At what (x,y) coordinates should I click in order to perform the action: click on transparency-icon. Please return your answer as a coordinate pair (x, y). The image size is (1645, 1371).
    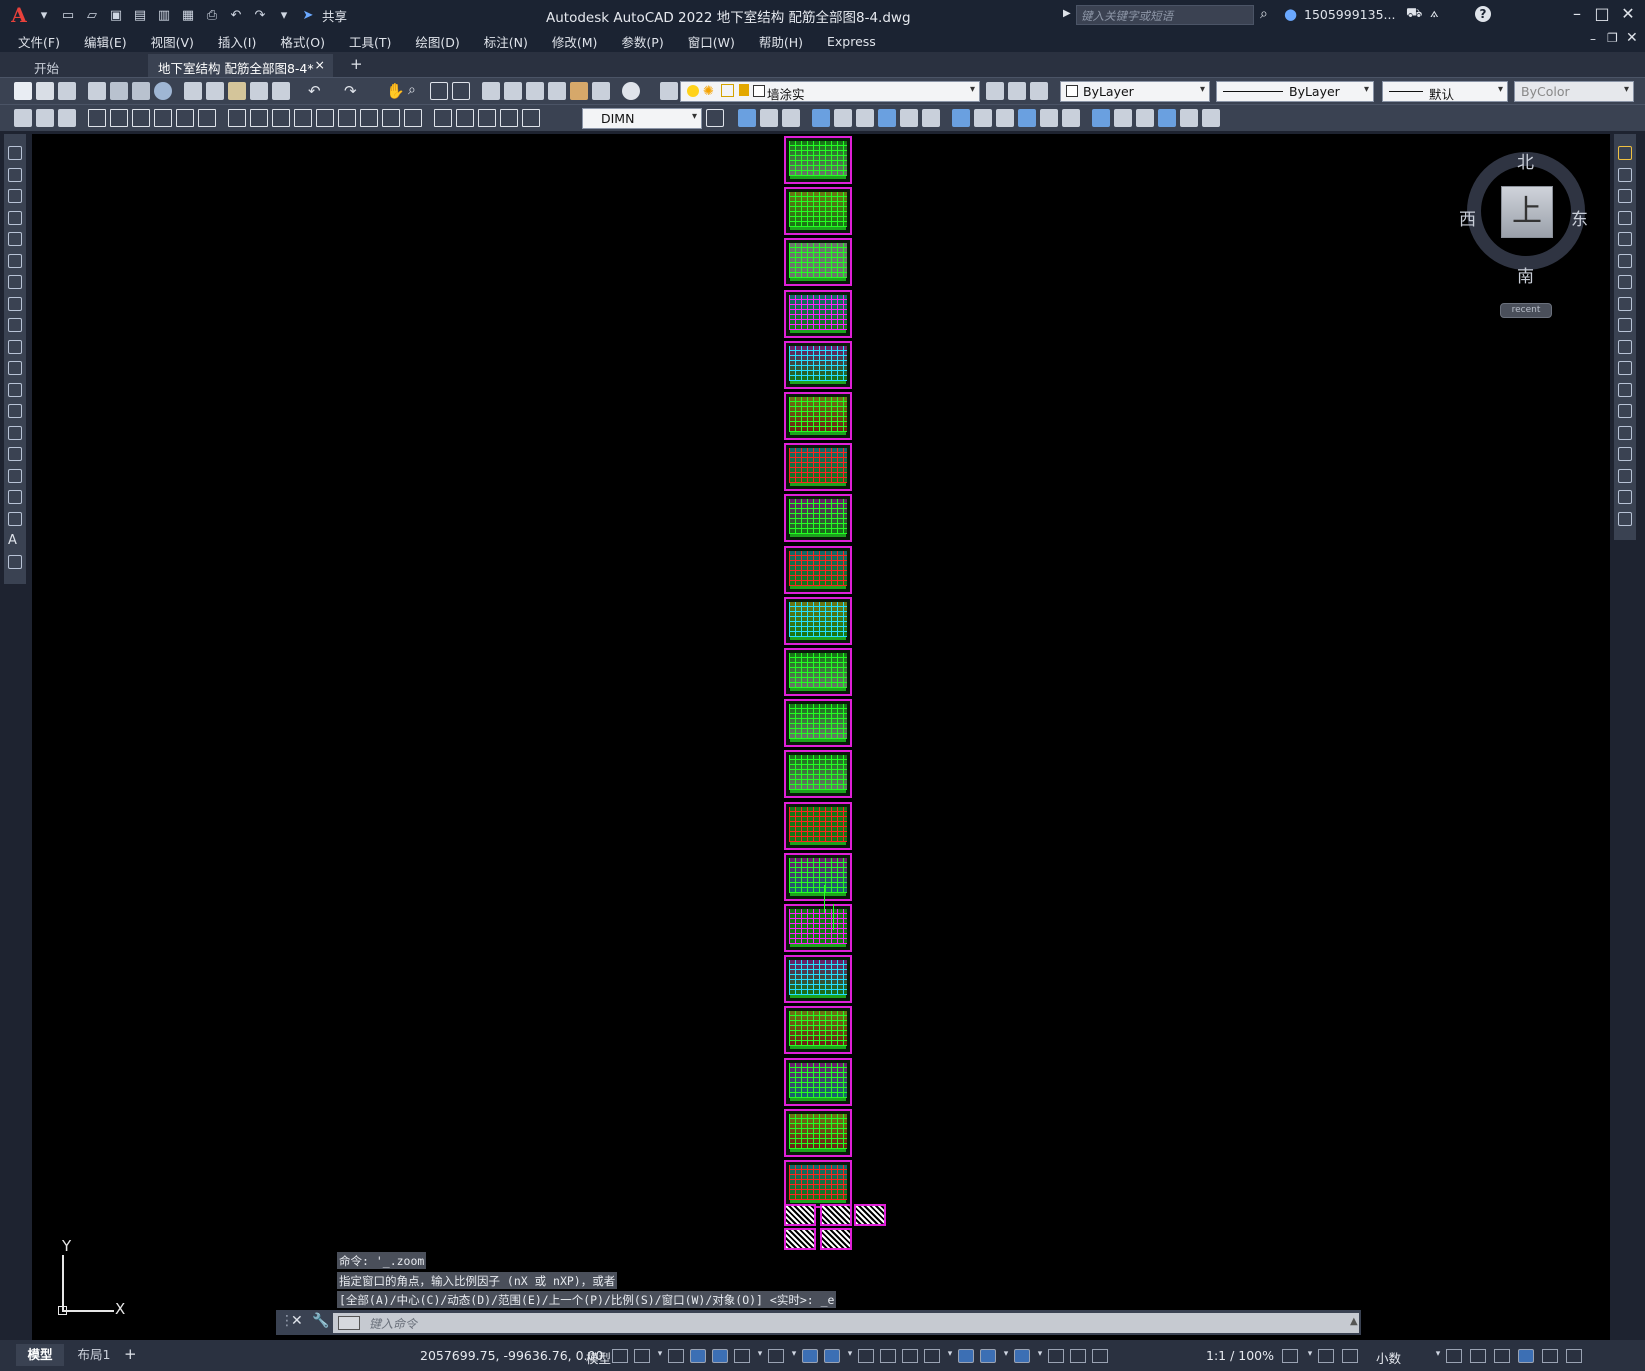
    Looking at the image, I should click on (888, 1356).